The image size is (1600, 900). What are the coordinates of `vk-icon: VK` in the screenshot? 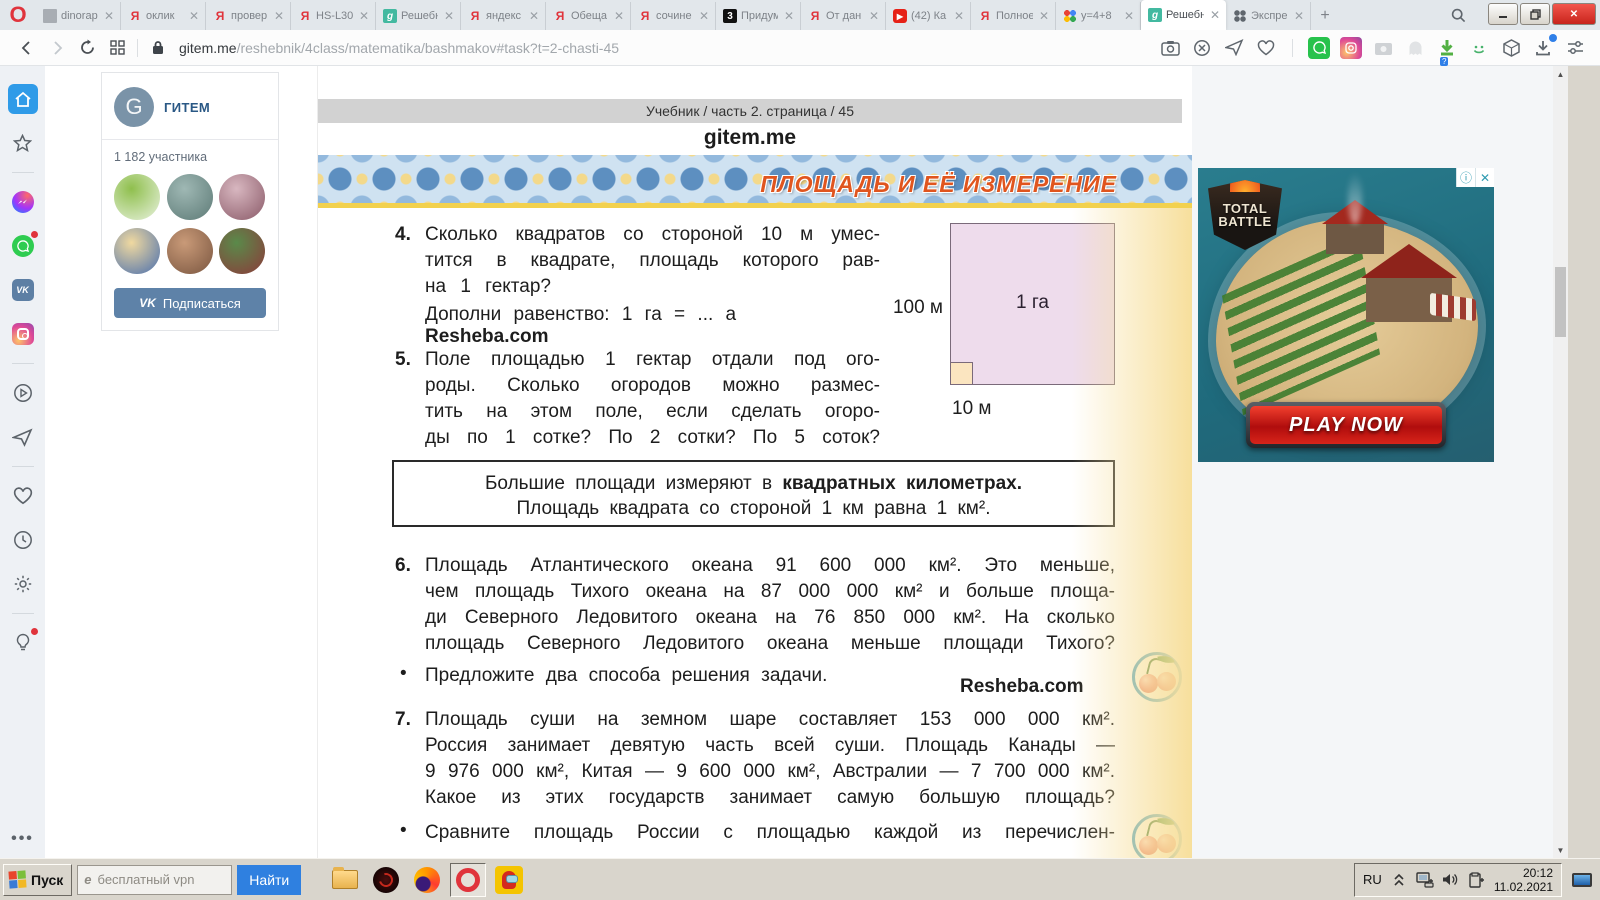 It's located at (23, 290).